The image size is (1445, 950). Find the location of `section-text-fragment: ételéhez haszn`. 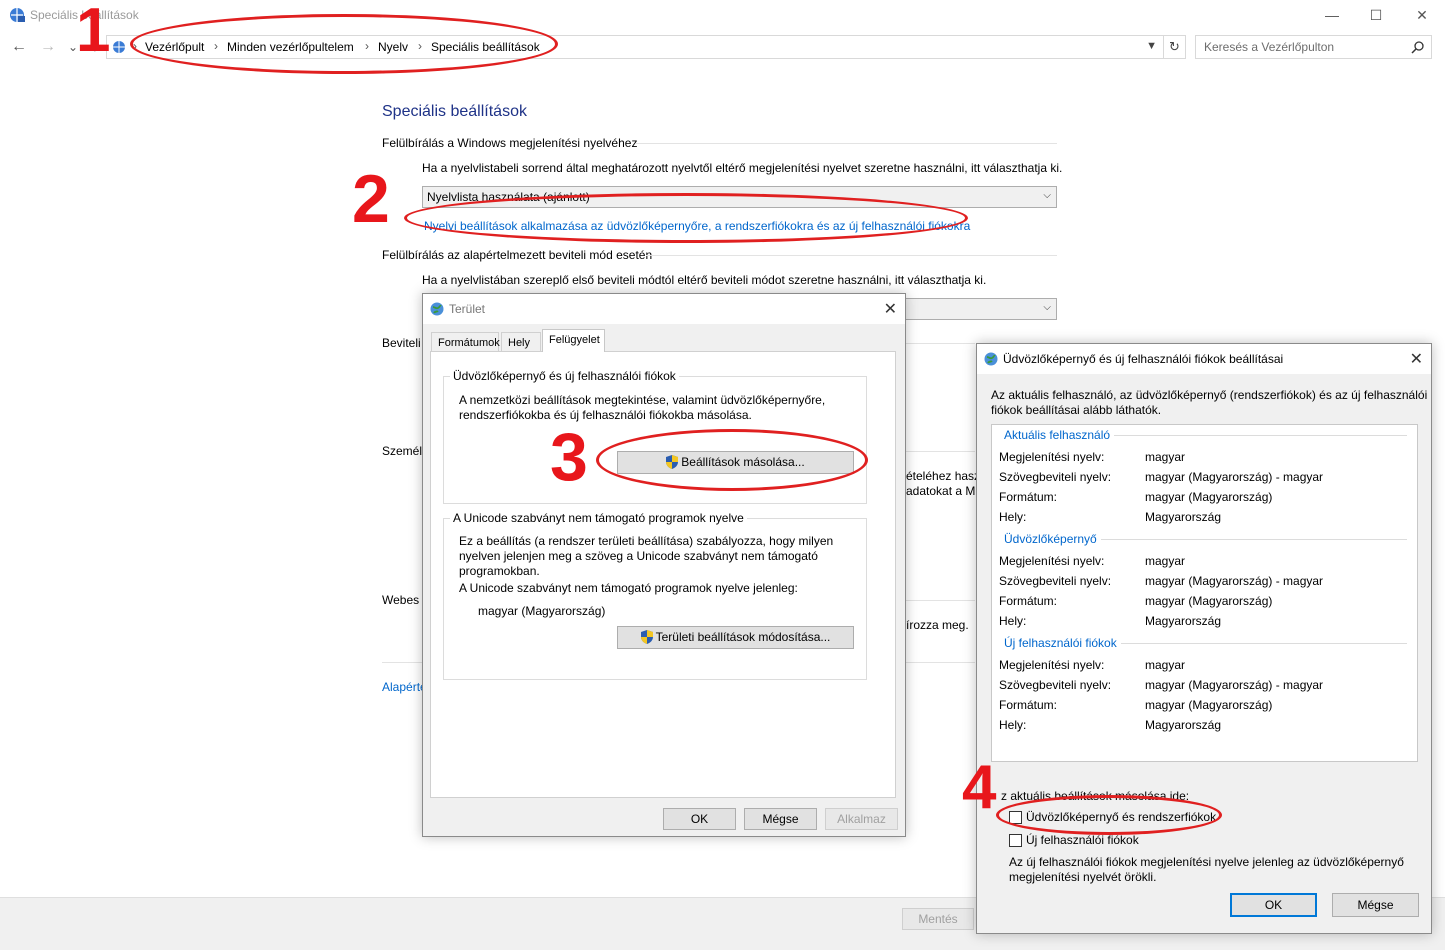

section-text-fragment: ételéhez haszn is located at coordinates (946, 476).